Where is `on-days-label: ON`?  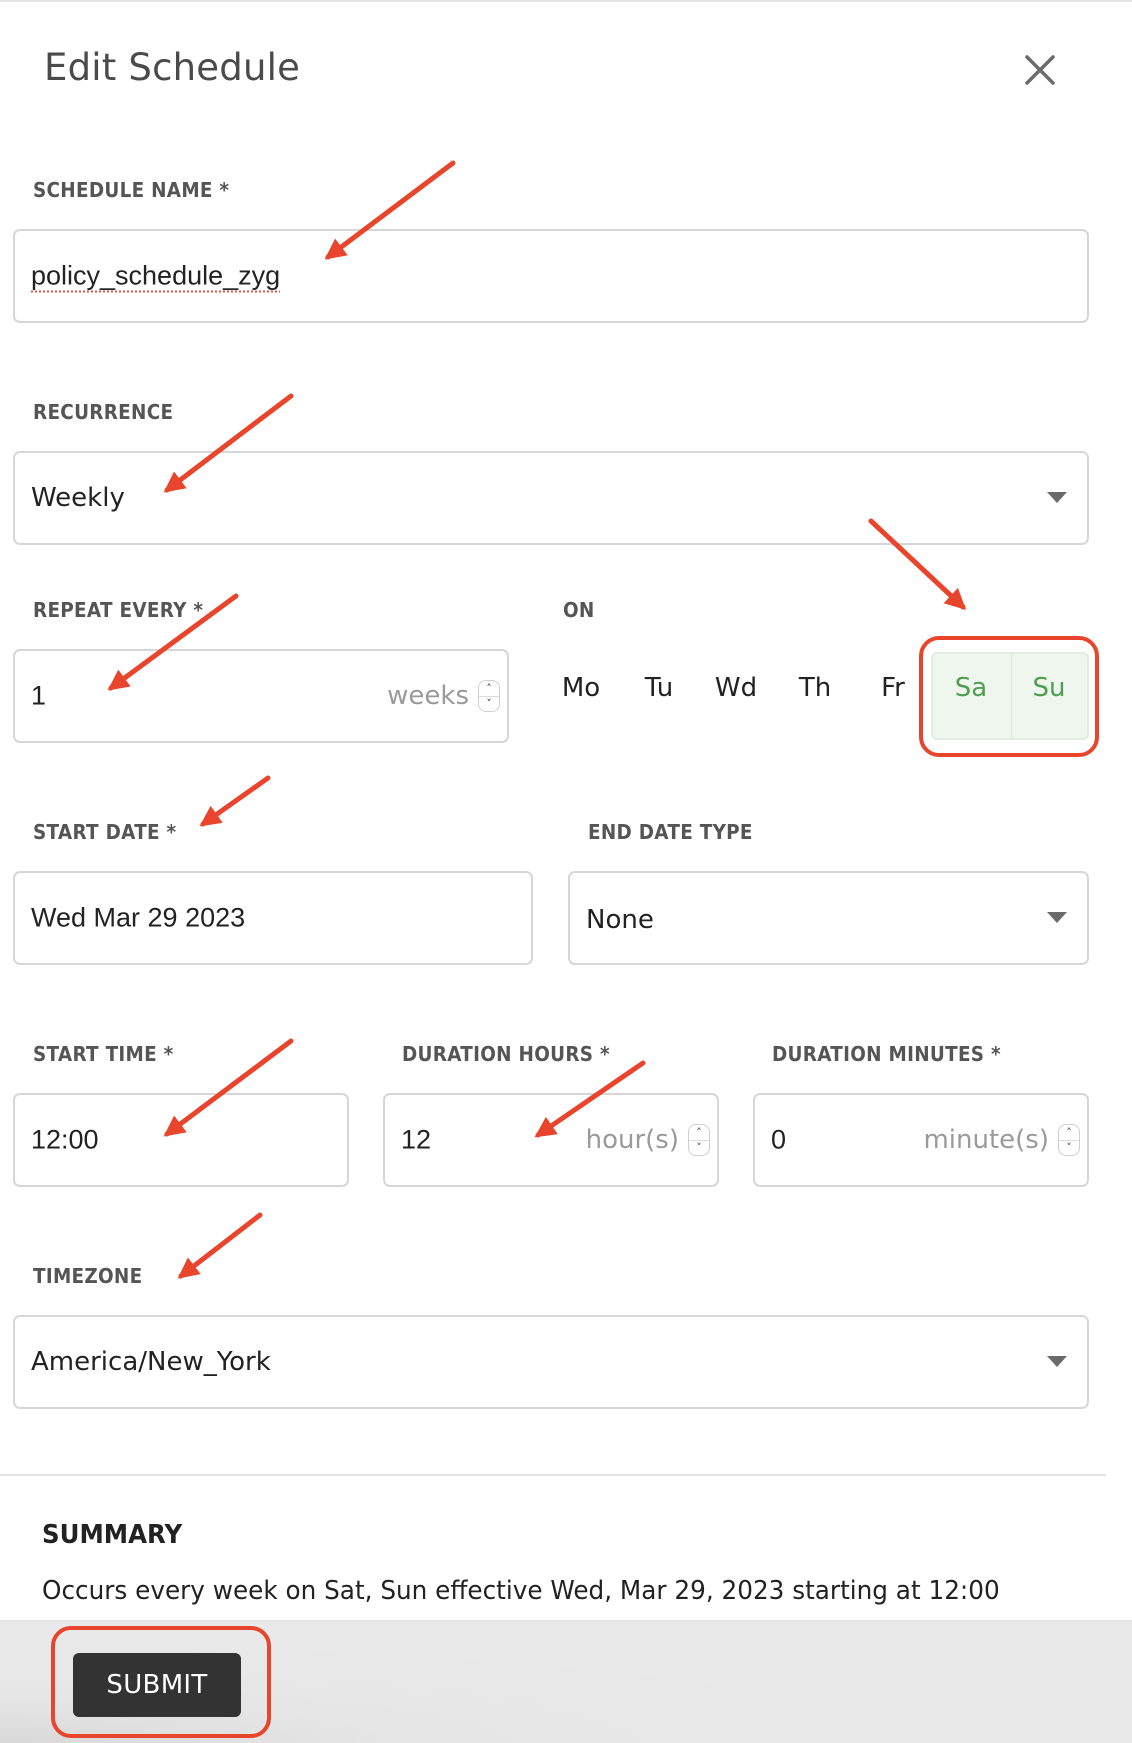 on-days-label: ON is located at coordinates (579, 610).